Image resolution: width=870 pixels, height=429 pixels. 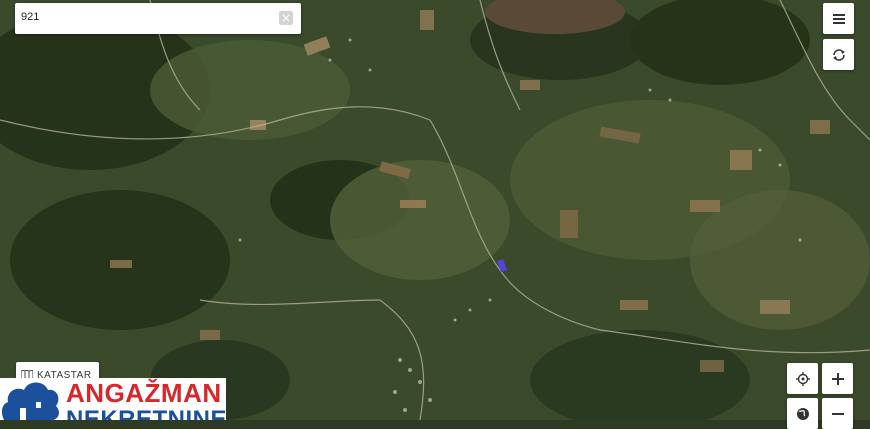 I want to click on globe-icon, so click(x=802, y=413).